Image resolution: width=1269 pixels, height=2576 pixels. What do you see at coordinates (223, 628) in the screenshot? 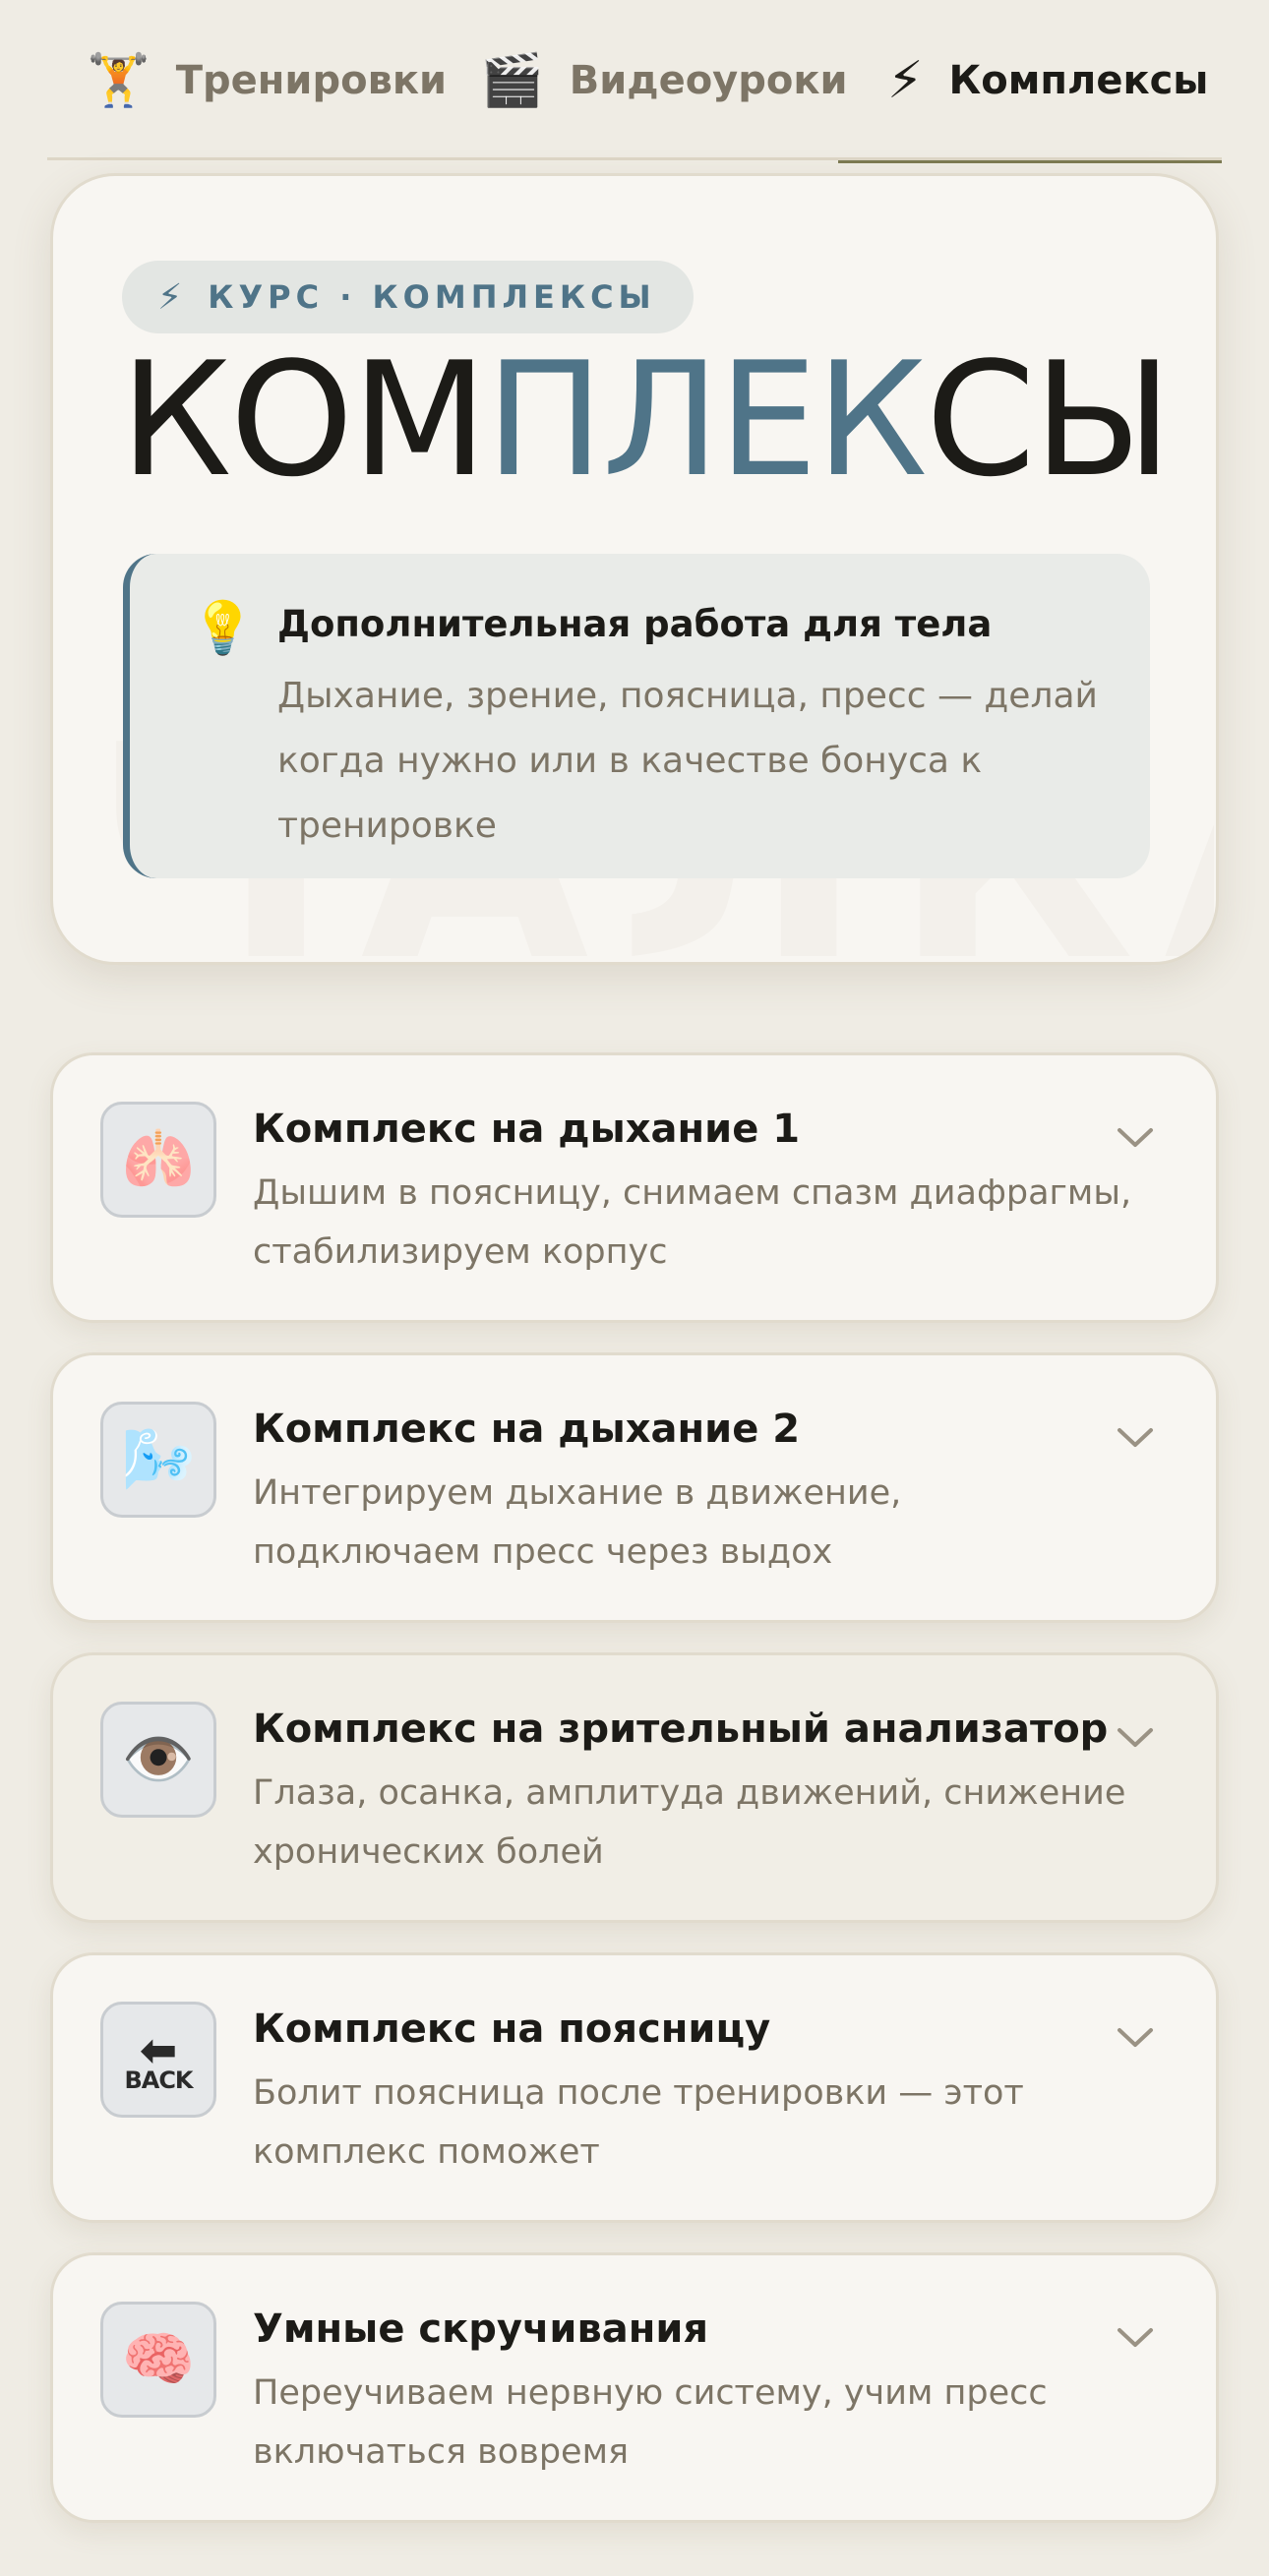
I see `lightbulb-icon: 💡` at bounding box center [223, 628].